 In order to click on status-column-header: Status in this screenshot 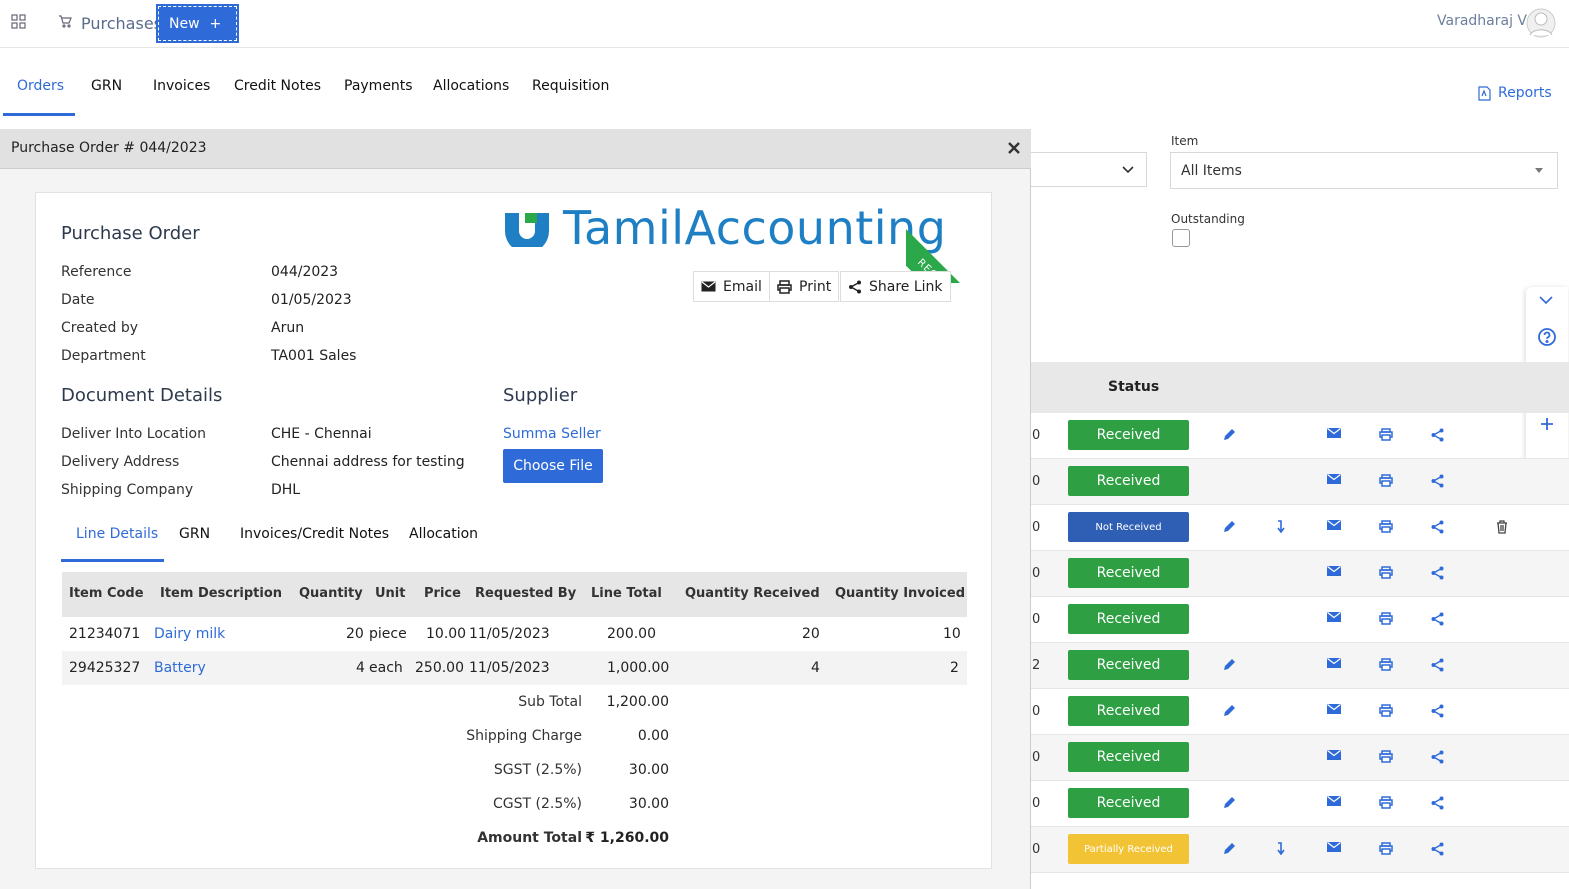, I will do `click(1133, 387)`.